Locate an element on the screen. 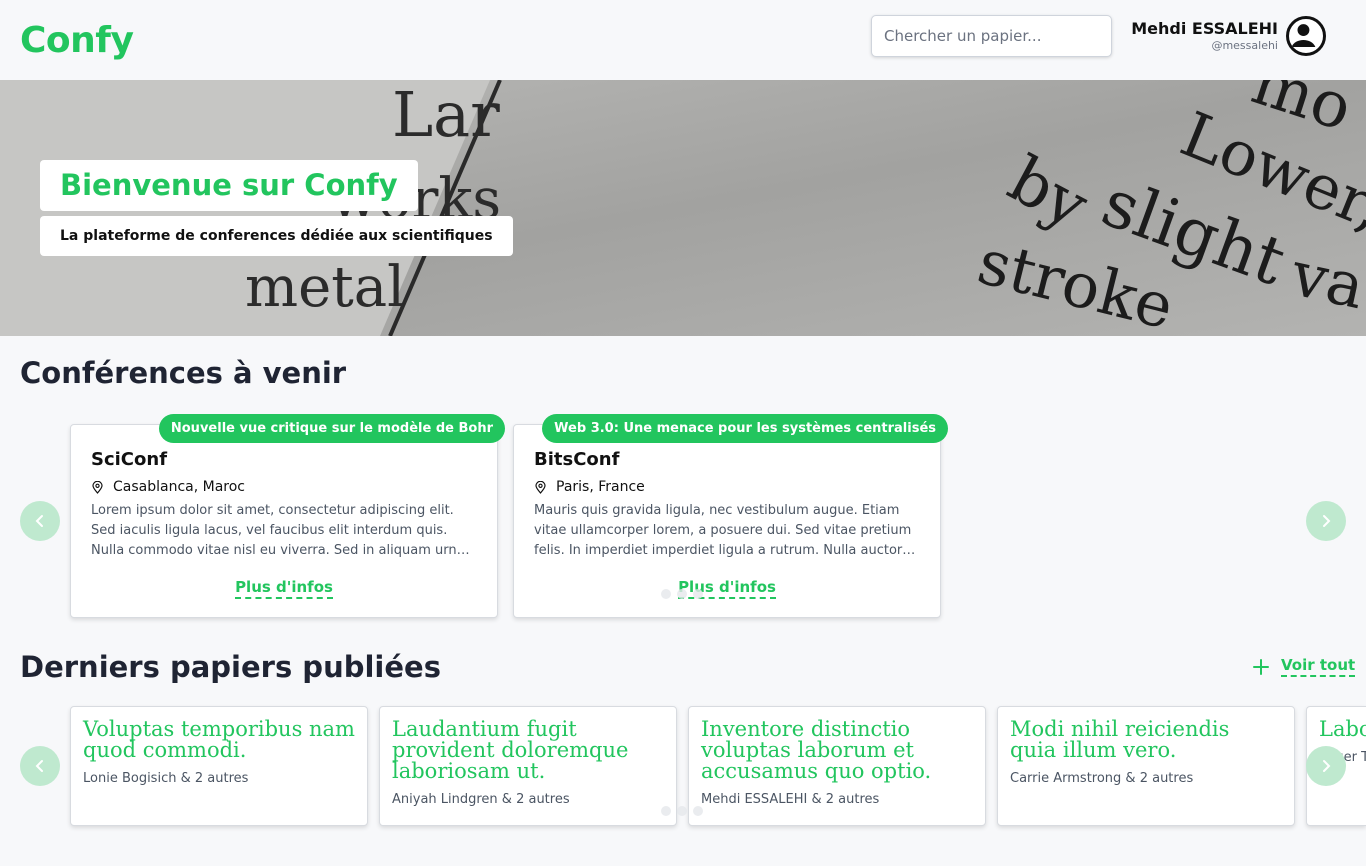 The width and height of the screenshot is (1366, 866). paper-title: Voluptas temporibus nam quod commodi. is located at coordinates (219, 740).